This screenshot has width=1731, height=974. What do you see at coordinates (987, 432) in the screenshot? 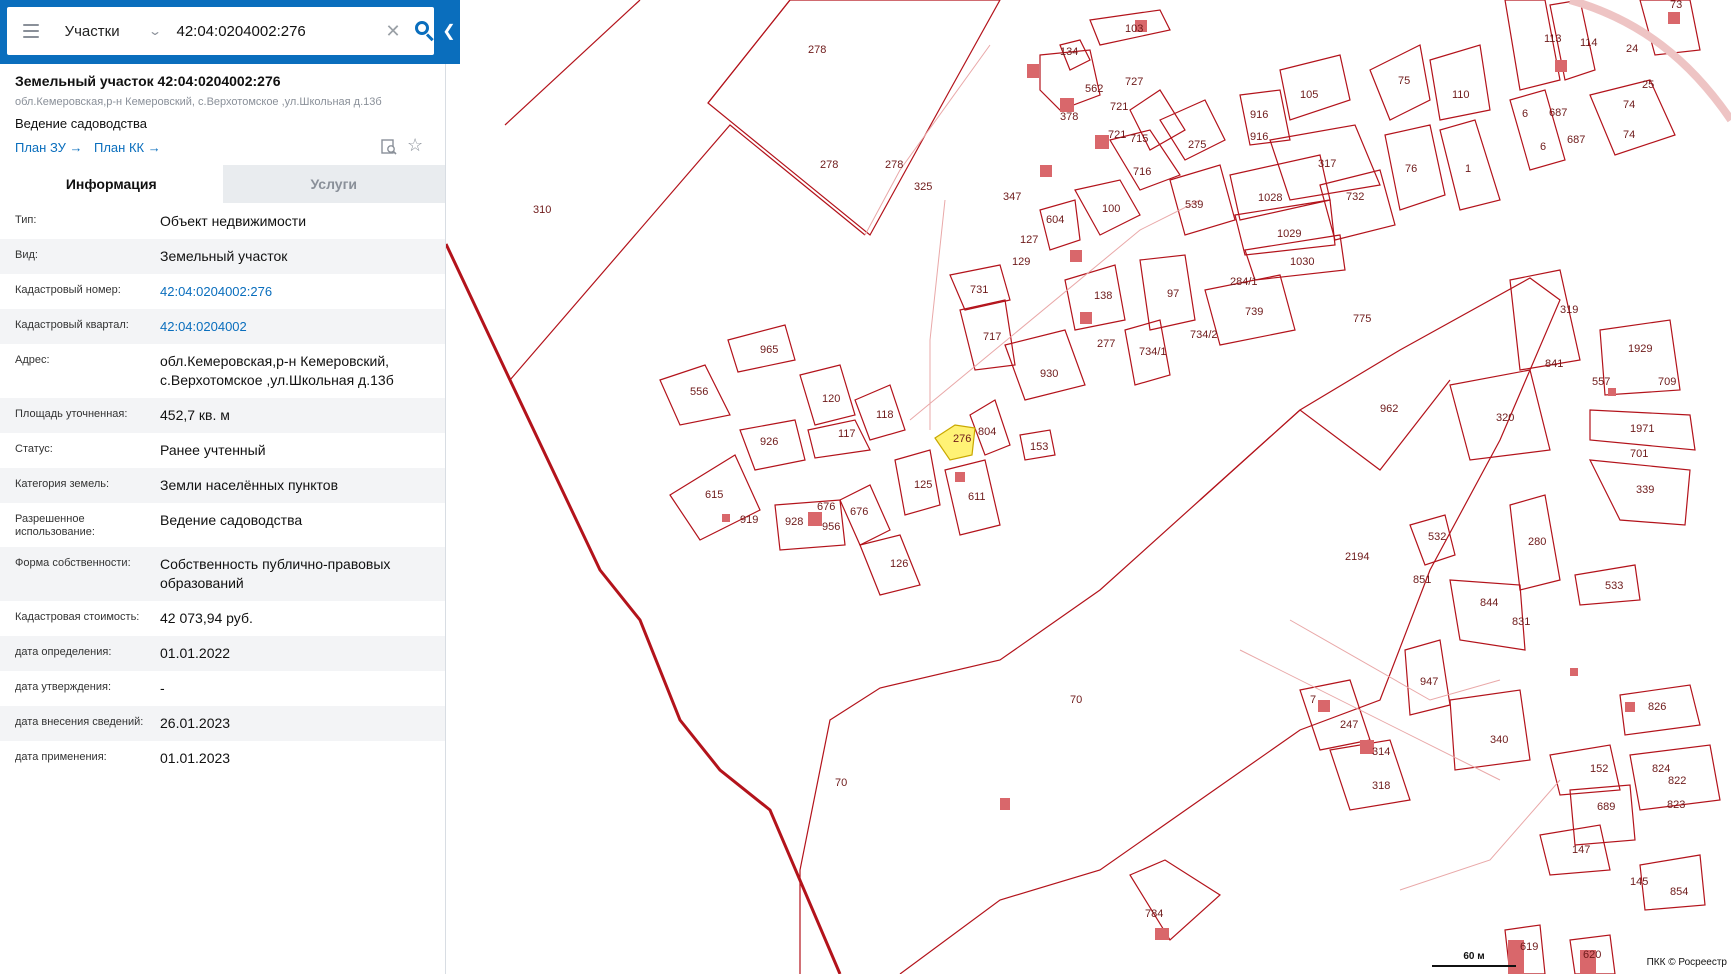
I see `parcel-label: 804` at bounding box center [987, 432].